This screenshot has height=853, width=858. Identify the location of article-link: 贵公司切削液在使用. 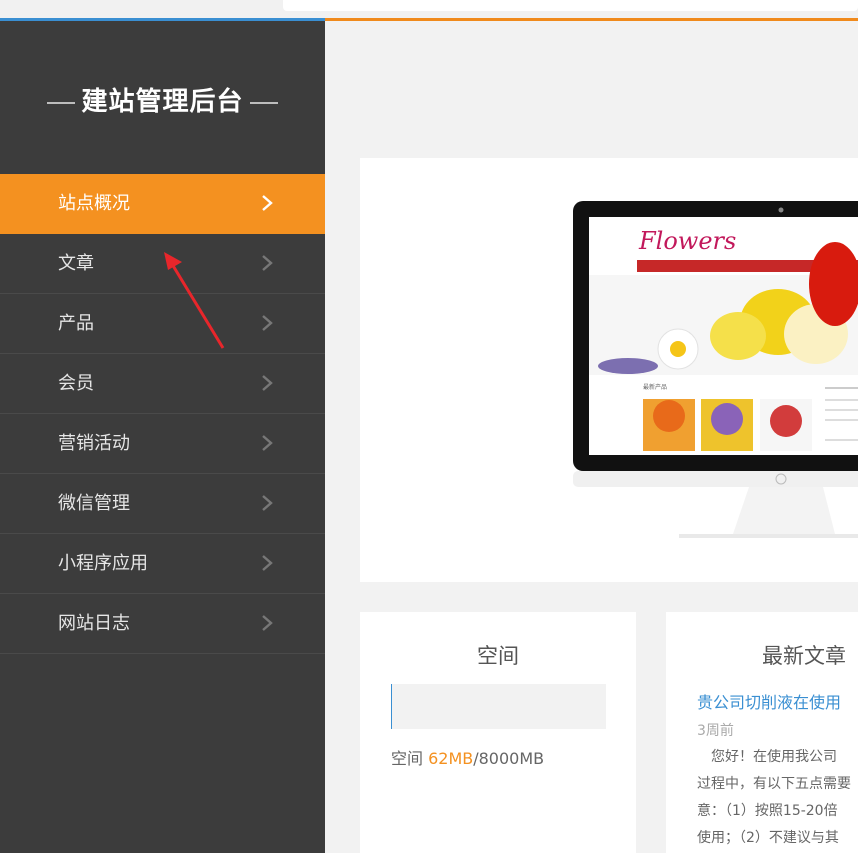
(769, 701).